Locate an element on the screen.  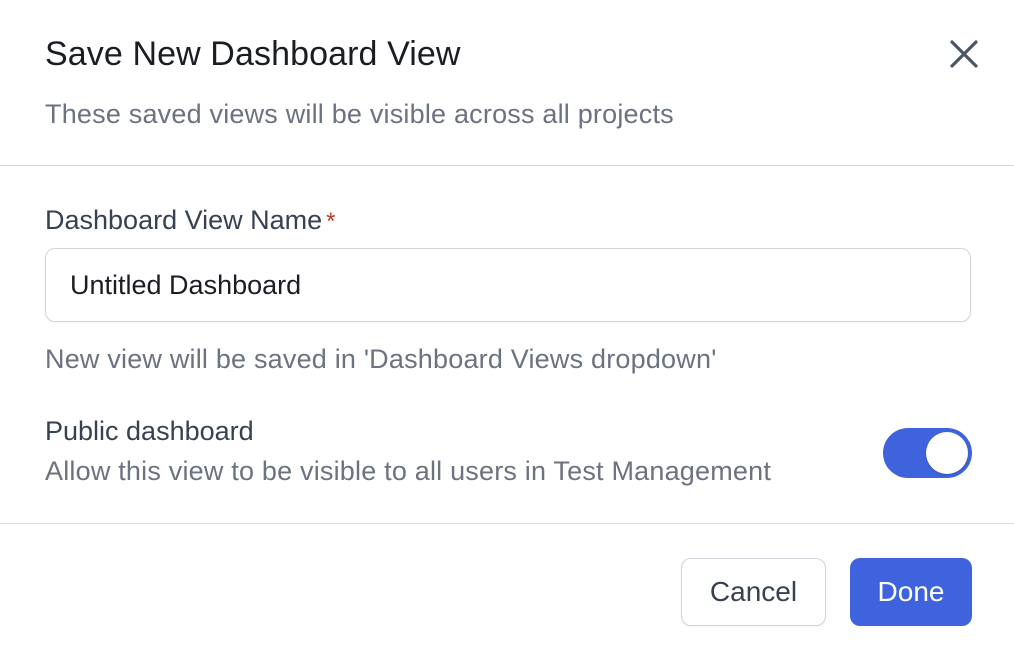
required-indicator: * is located at coordinates (331, 221).